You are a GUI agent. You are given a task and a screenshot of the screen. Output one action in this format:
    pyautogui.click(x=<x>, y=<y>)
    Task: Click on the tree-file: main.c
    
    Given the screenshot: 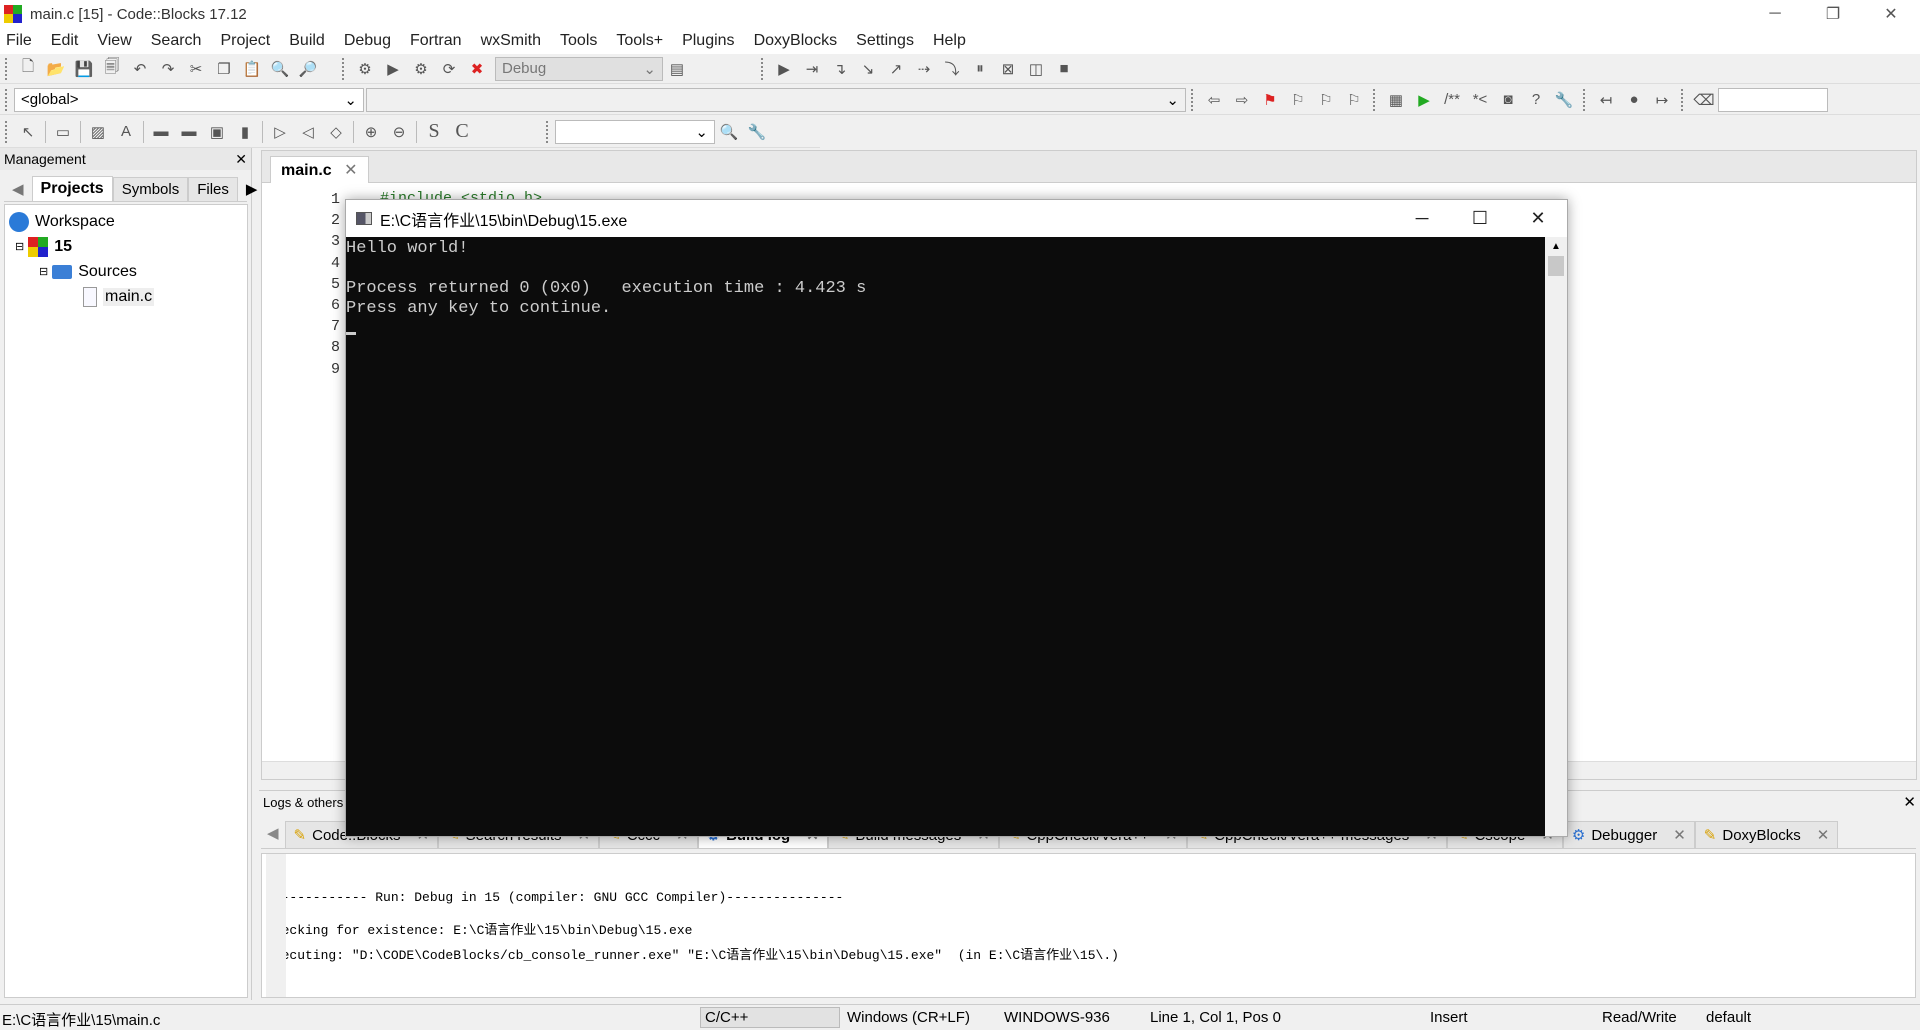 What is the action you would take?
    pyautogui.click(x=126, y=296)
    